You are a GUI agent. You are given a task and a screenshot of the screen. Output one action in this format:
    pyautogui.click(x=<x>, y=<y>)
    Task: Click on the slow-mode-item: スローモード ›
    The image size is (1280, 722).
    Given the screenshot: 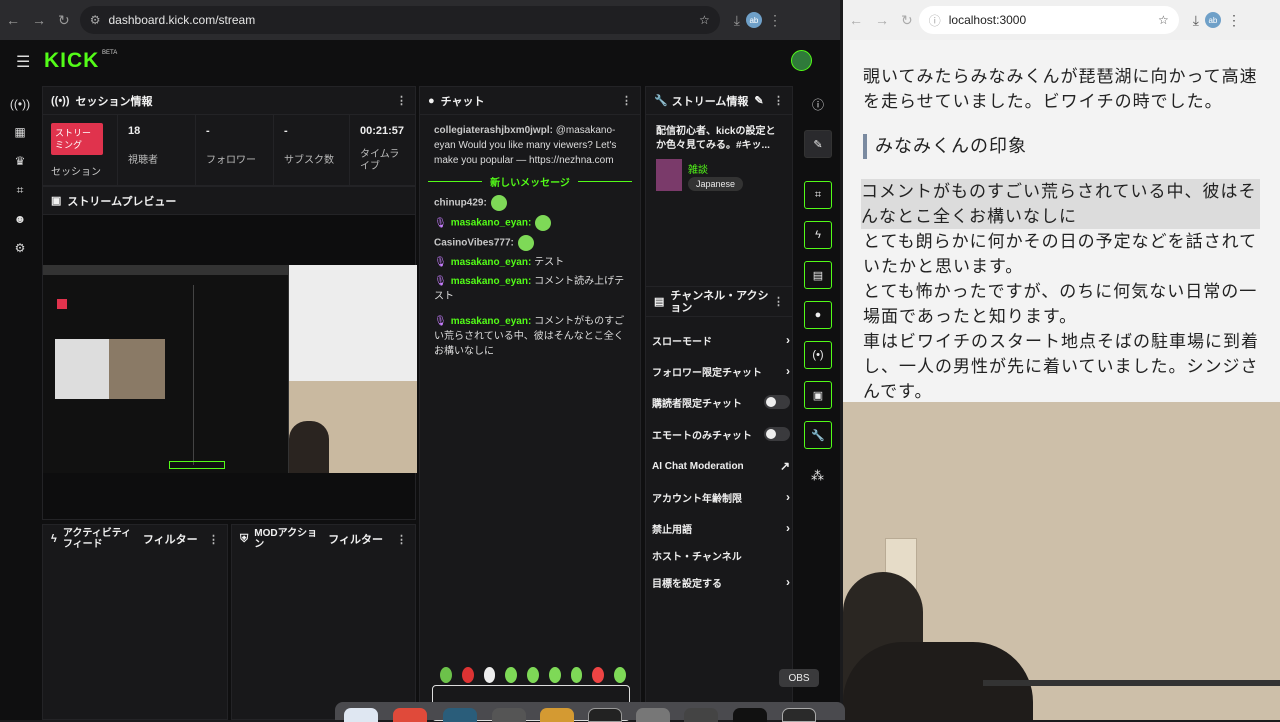 What is the action you would take?
    pyautogui.click(x=721, y=340)
    